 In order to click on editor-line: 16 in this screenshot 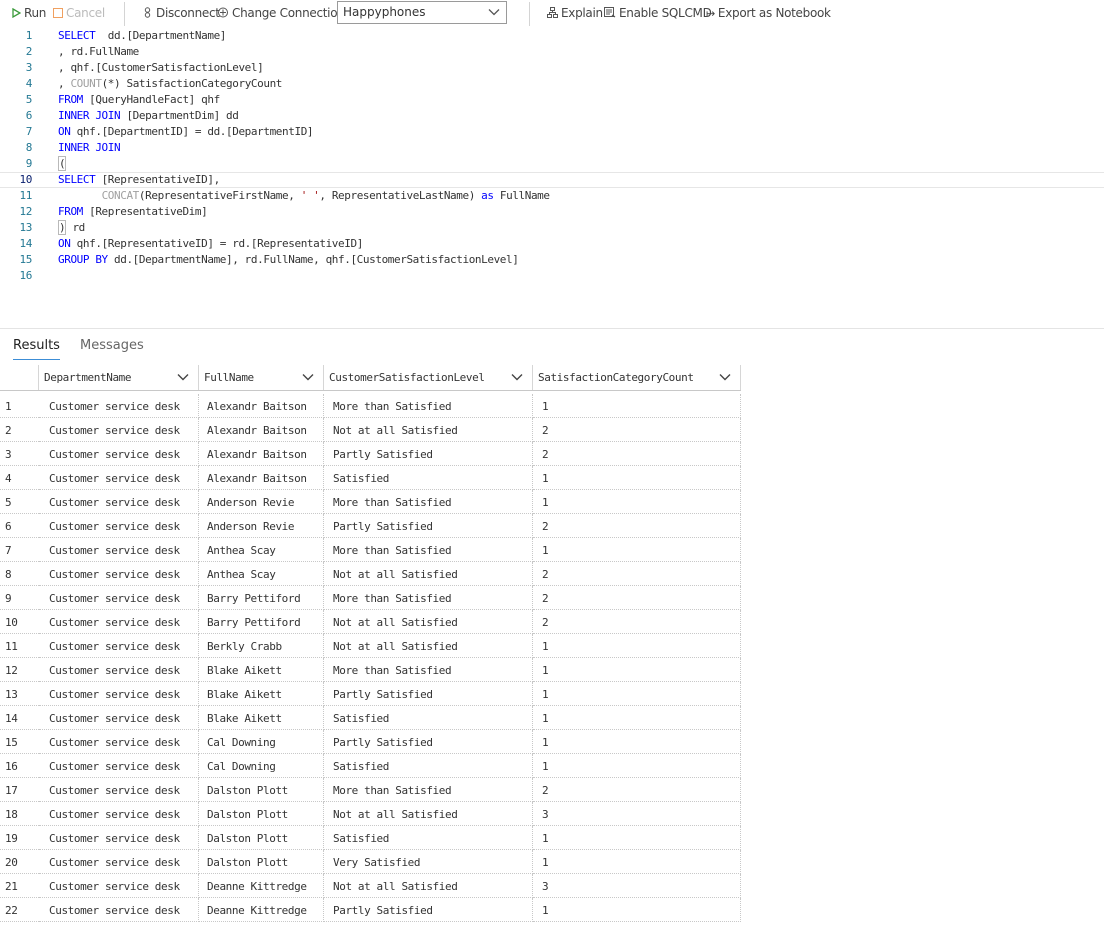, I will do `click(552, 276)`.